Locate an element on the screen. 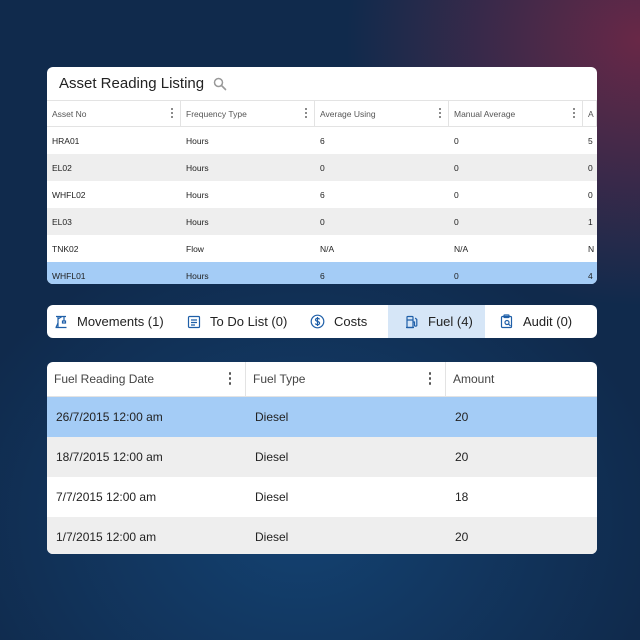 This screenshot has width=640, height=640. tab-audit: Audit (0) is located at coordinates (541, 321).